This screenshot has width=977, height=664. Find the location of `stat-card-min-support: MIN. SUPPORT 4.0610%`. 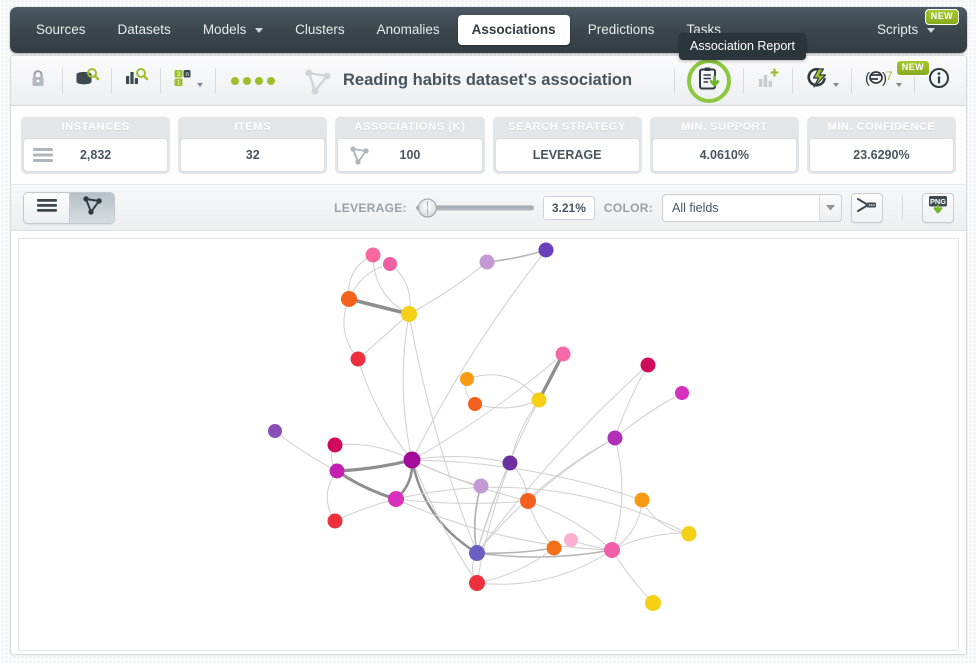

stat-card-min-support: MIN. SUPPORT 4.0610% is located at coordinates (724, 145).